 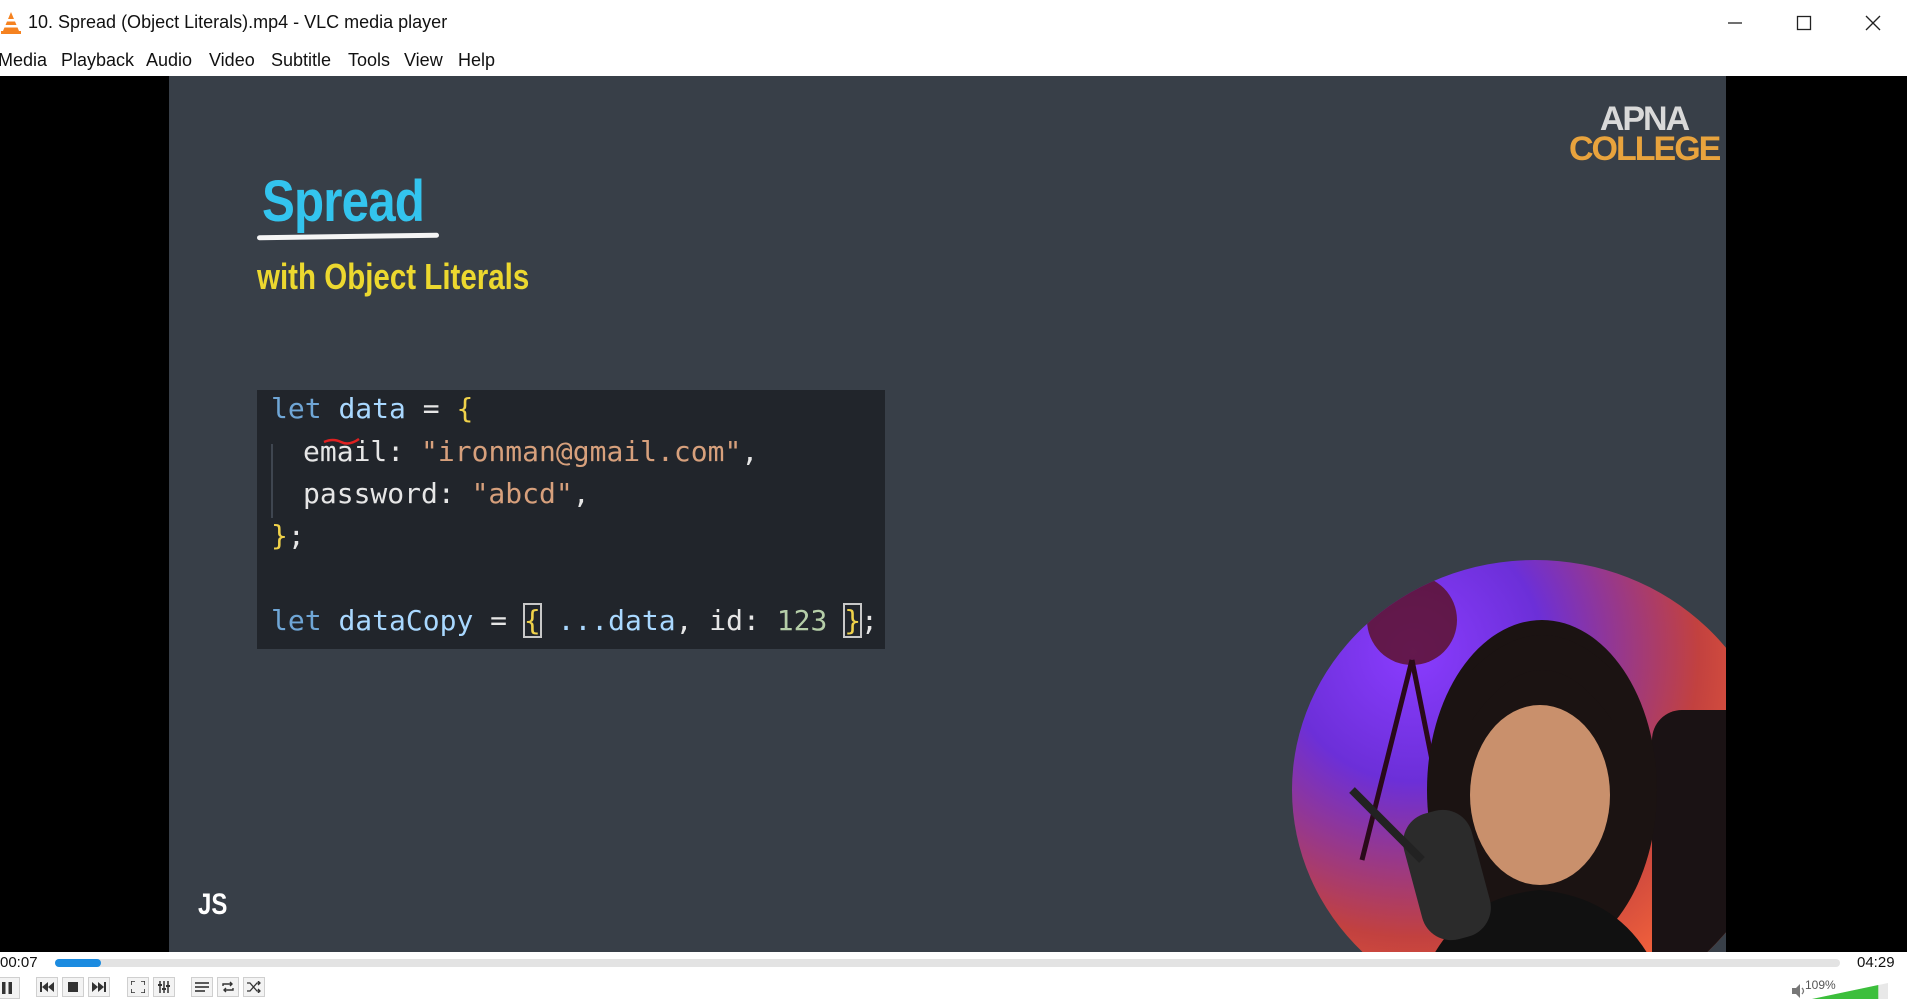 What do you see at coordinates (11, 23) in the screenshot?
I see `vlc-cone-icon` at bounding box center [11, 23].